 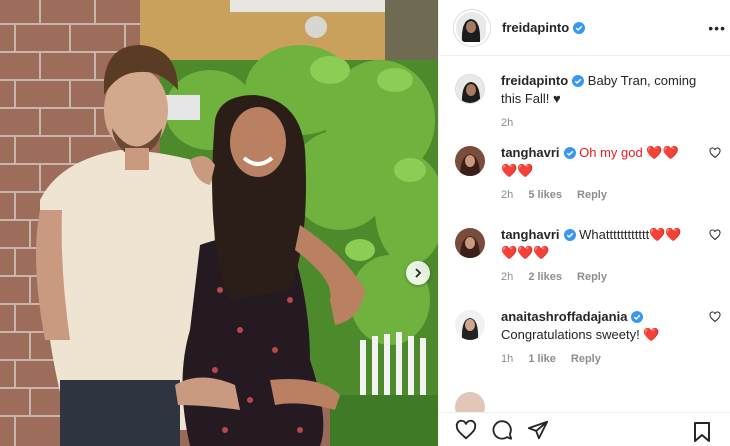 I want to click on caption-username: freidapinto, so click(x=534, y=80).